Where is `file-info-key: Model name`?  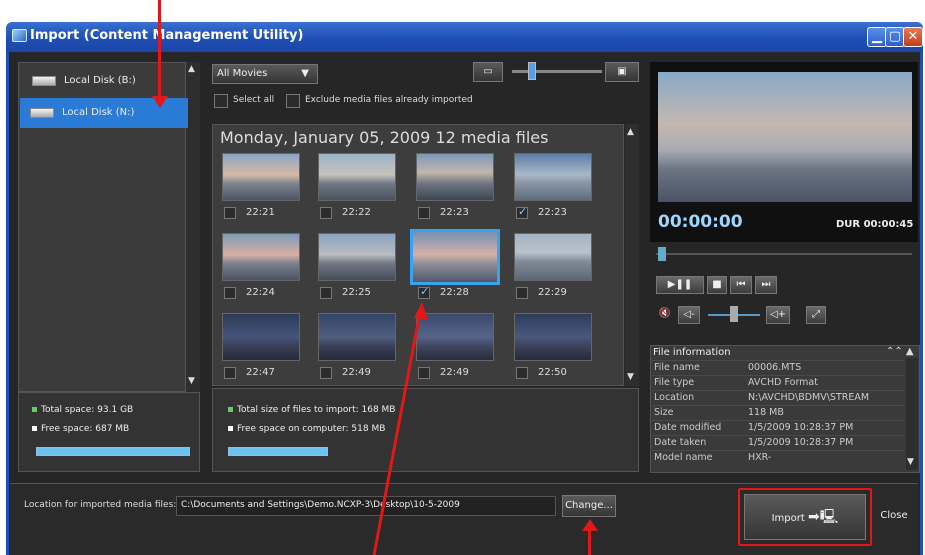 file-info-key: Model name is located at coordinates (683, 457).